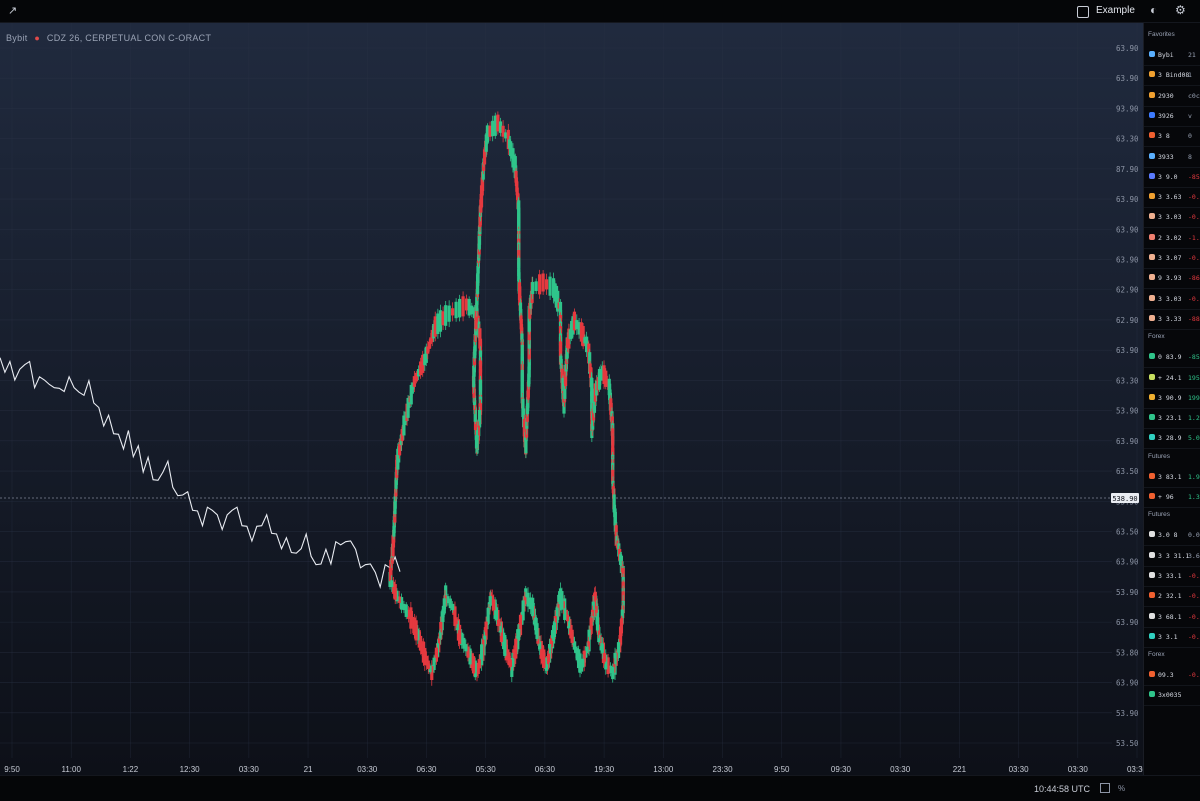 The height and width of the screenshot is (801, 1200). What do you see at coordinates (1172, 238) in the screenshot?
I see `watchlist-row: 2 3.02 -1.7` at bounding box center [1172, 238].